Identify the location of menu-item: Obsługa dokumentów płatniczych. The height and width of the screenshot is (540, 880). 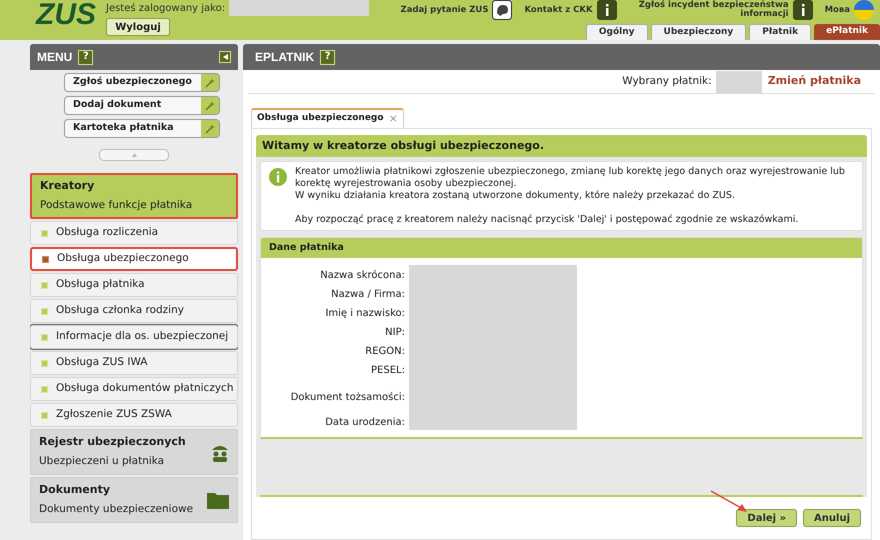
(134, 389).